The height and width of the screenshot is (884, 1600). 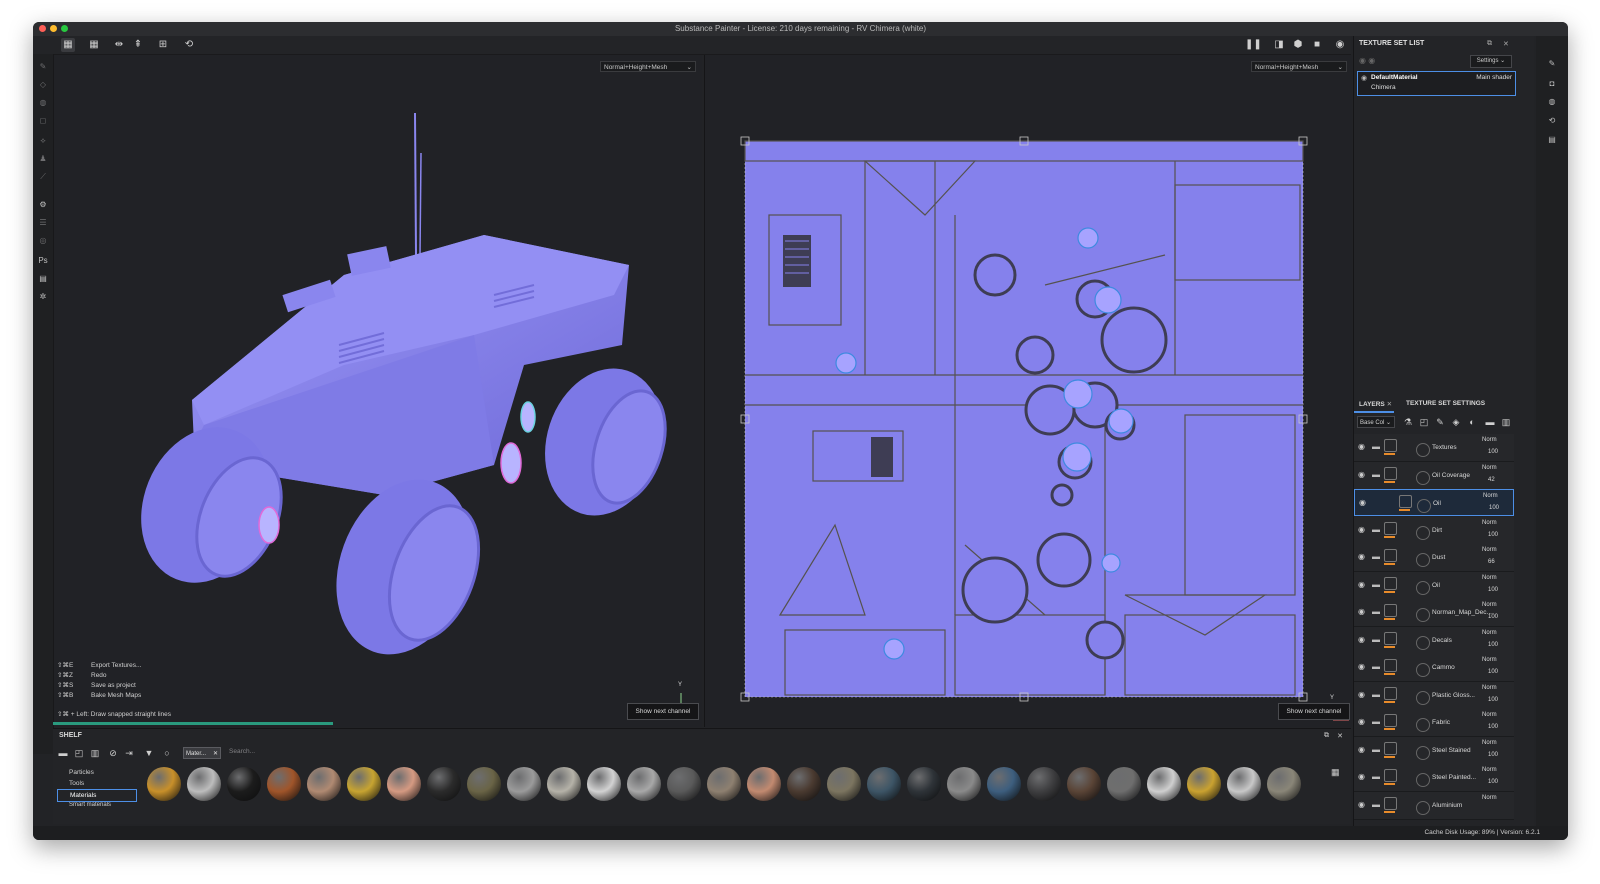 I want to click on grid-view-icon: ▦, so click(x=1336, y=772).